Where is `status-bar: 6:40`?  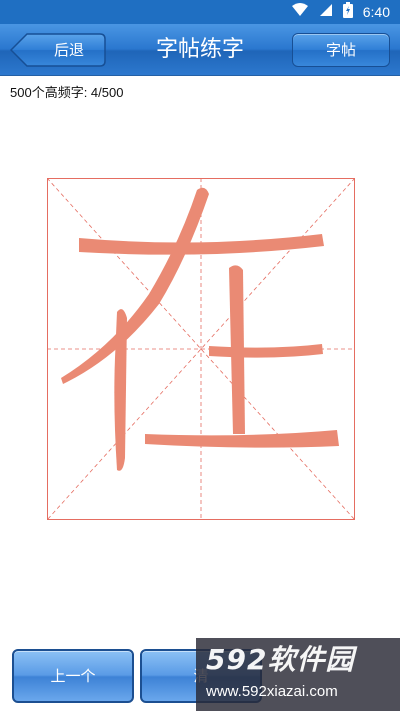 status-bar: 6:40 is located at coordinates (200, 12).